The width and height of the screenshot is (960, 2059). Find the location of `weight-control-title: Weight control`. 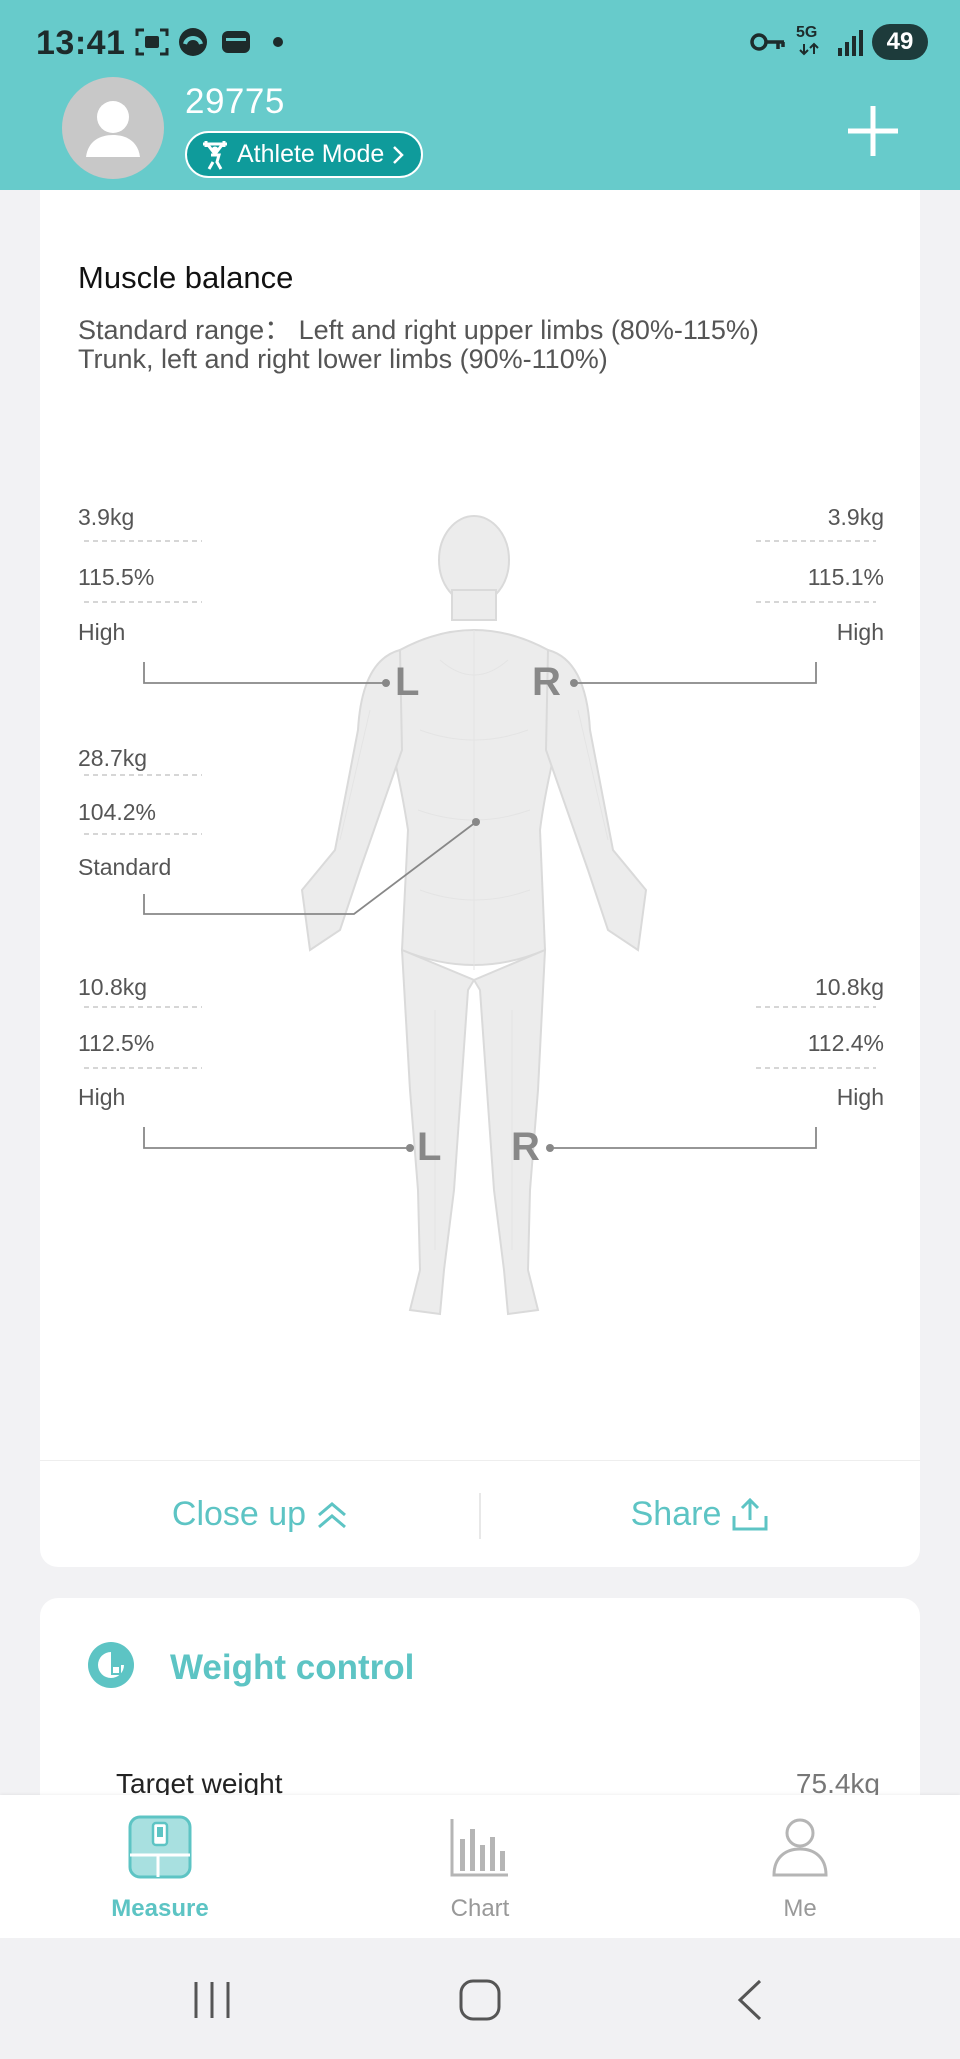

weight-control-title: Weight control is located at coordinates (292, 1667).